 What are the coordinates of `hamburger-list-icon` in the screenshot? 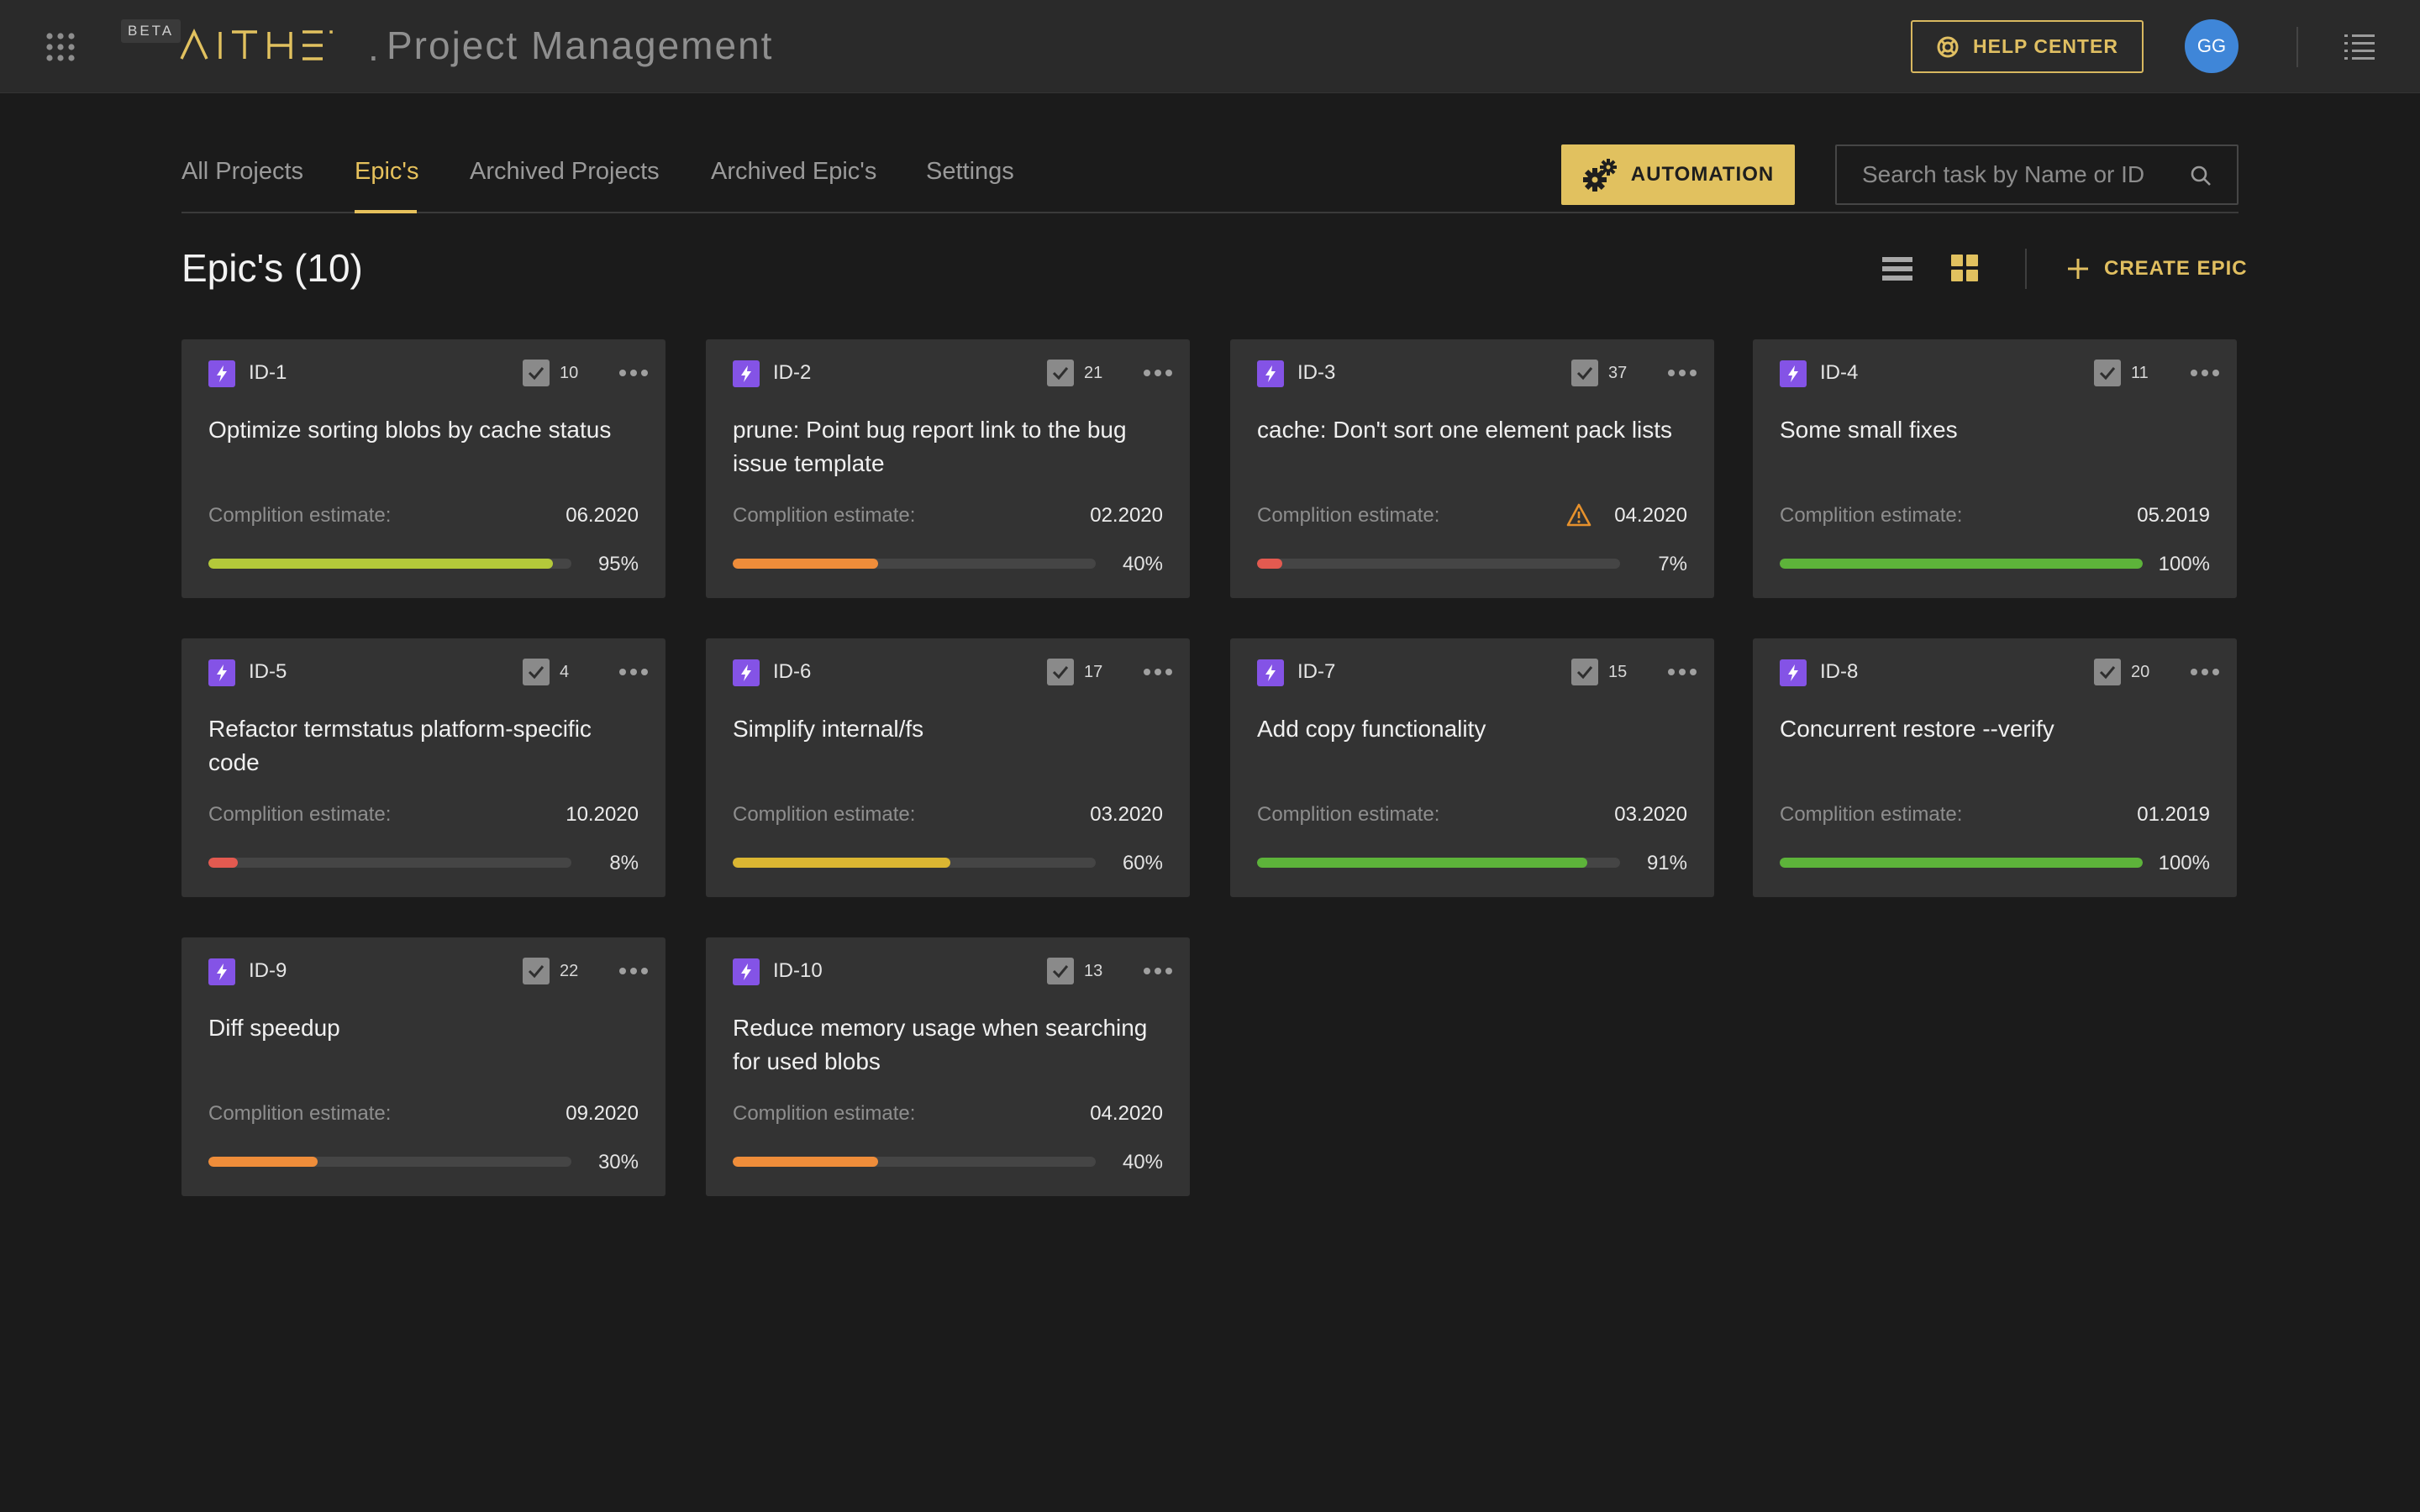 It's located at (2359, 46).